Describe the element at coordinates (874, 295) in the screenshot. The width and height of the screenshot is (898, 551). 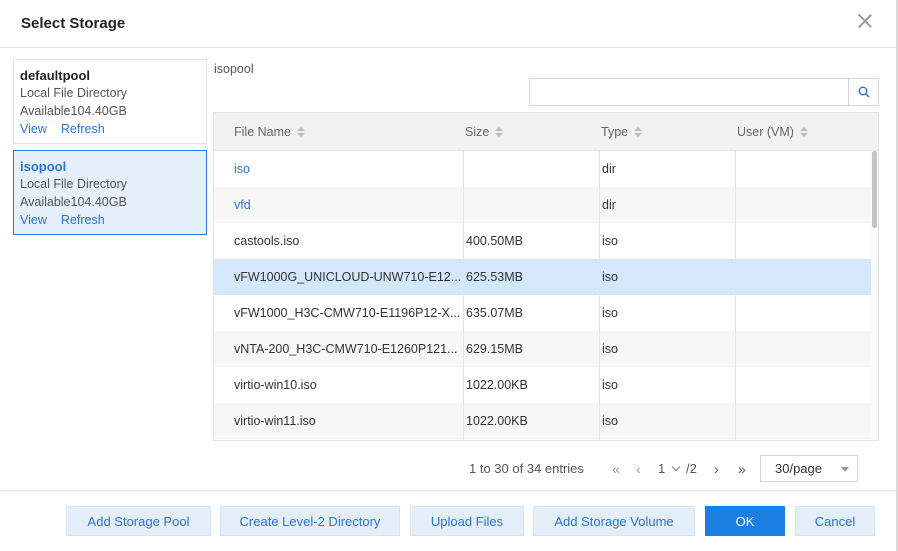
I see `table-scrollbar` at that location.